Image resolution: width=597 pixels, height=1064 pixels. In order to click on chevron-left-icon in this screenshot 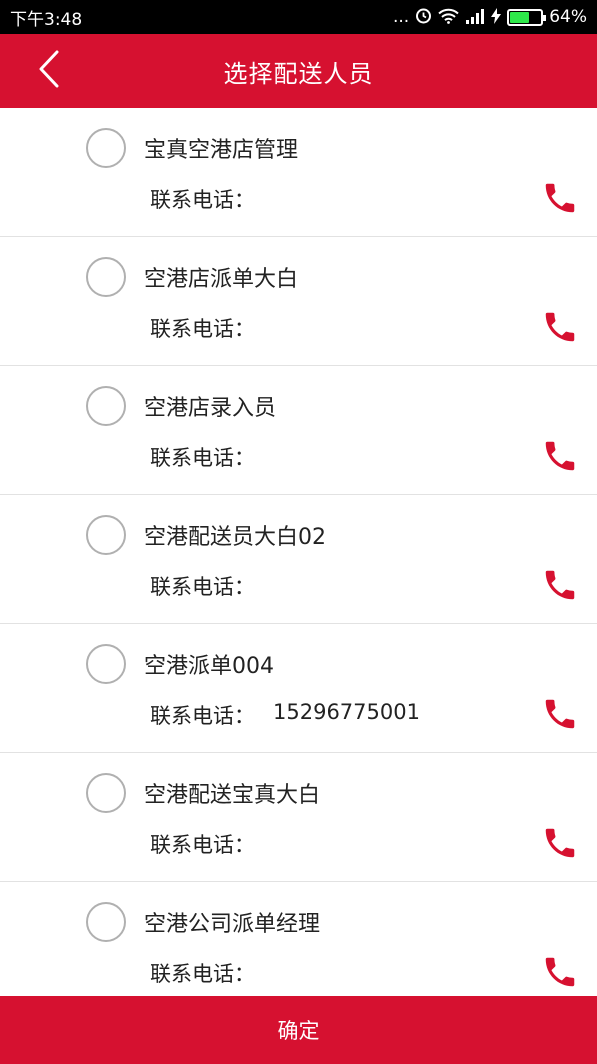, I will do `click(49, 71)`.